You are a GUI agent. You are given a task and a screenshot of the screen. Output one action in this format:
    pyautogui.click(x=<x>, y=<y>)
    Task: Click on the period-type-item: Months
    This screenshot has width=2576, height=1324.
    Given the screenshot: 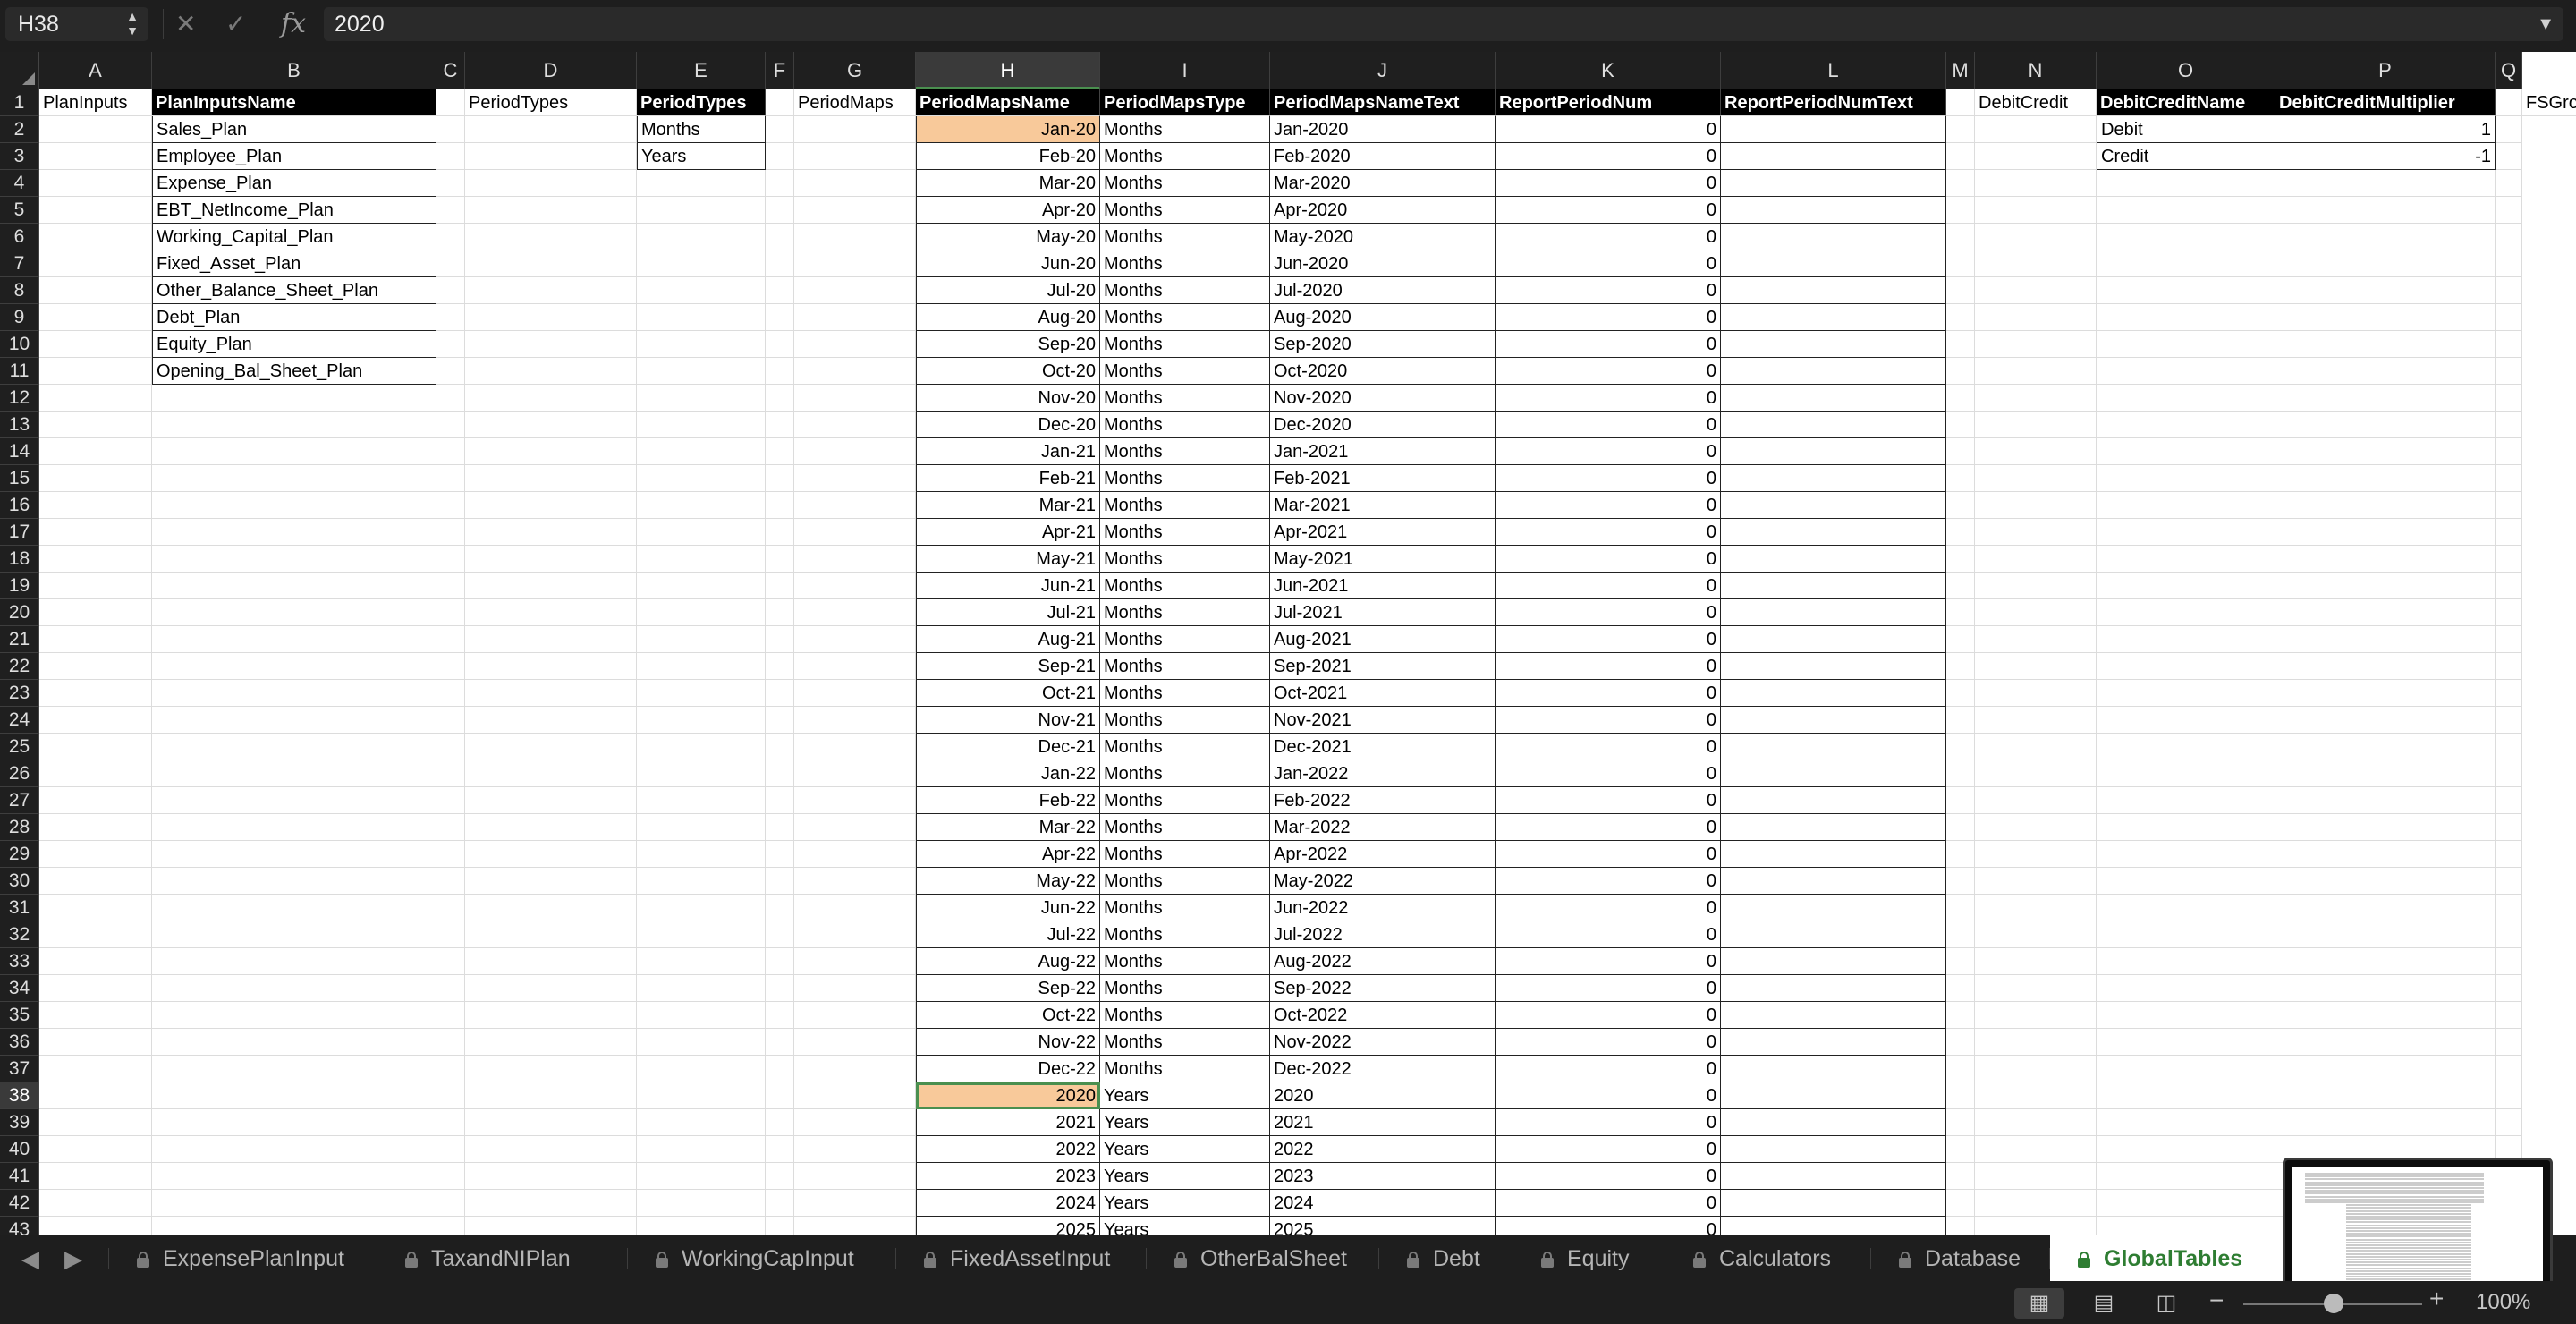 What is the action you would take?
    pyautogui.click(x=701, y=129)
    